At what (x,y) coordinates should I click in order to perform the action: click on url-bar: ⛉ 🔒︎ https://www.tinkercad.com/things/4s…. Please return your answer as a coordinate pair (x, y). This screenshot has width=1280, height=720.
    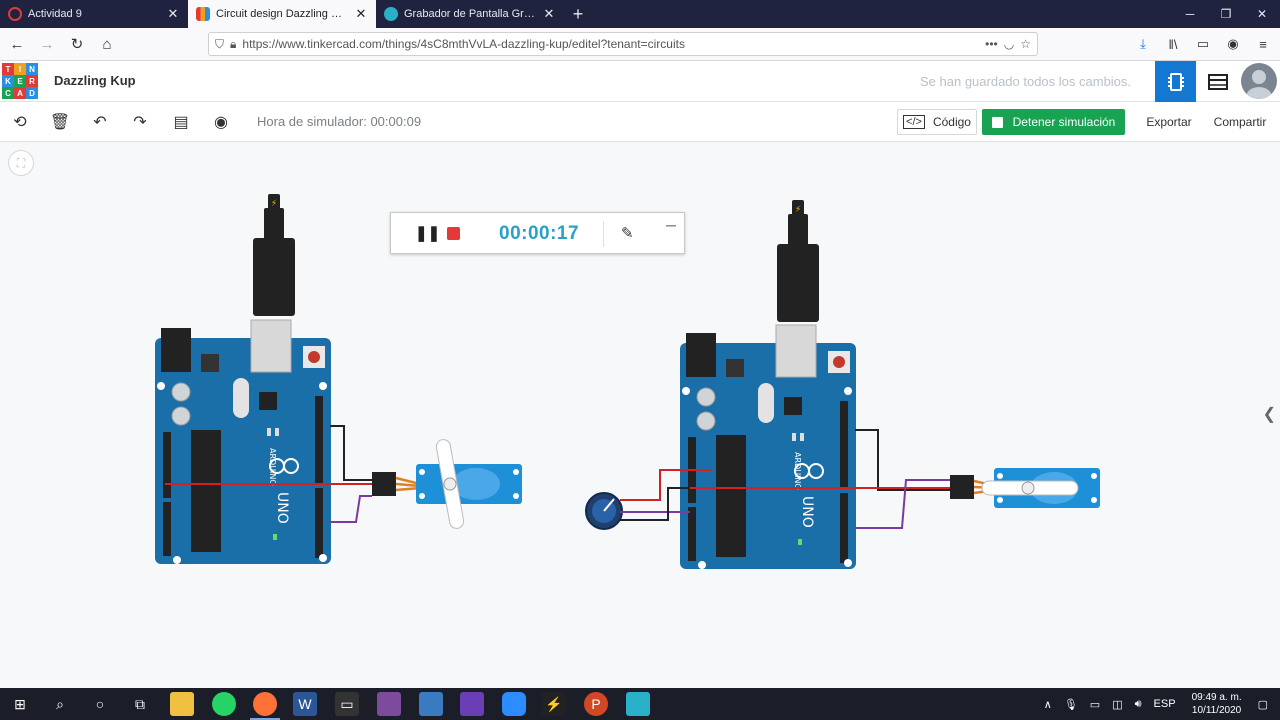
    Looking at the image, I should click on (623, 44).